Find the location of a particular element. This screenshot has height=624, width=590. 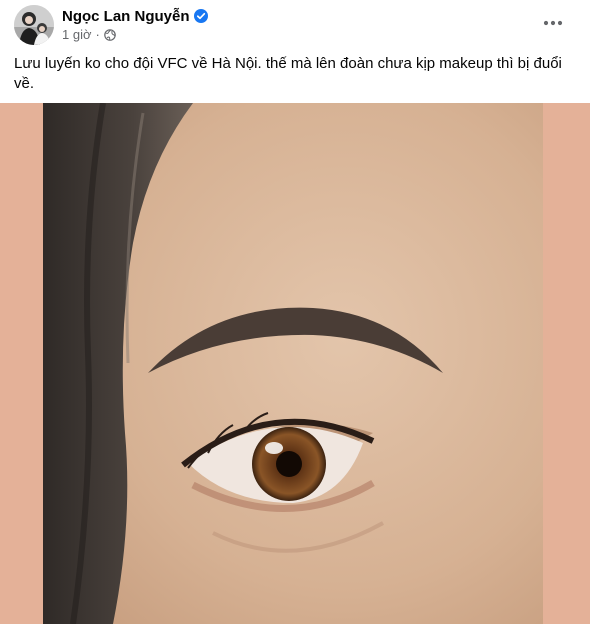

more-options-icon is located at coordinates (553, 23).